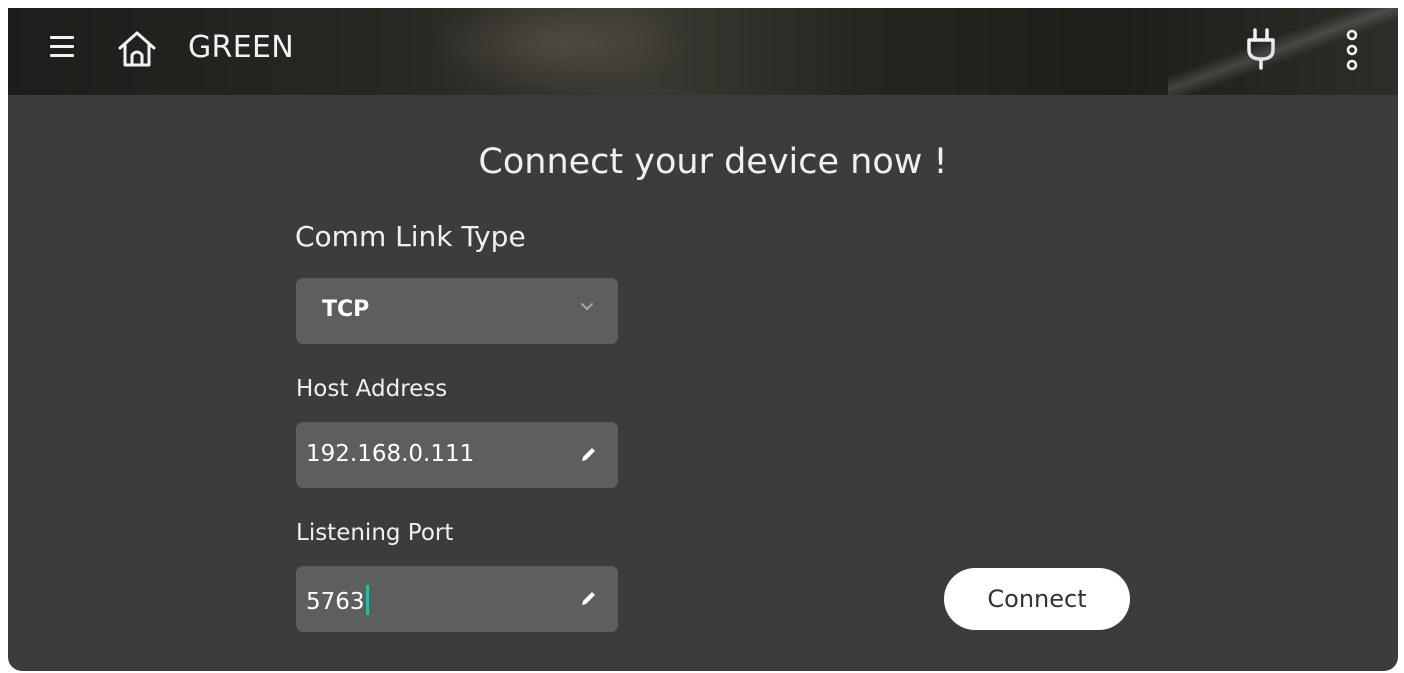  I want to click on listening-port-value: 5763, so click(335, 602).